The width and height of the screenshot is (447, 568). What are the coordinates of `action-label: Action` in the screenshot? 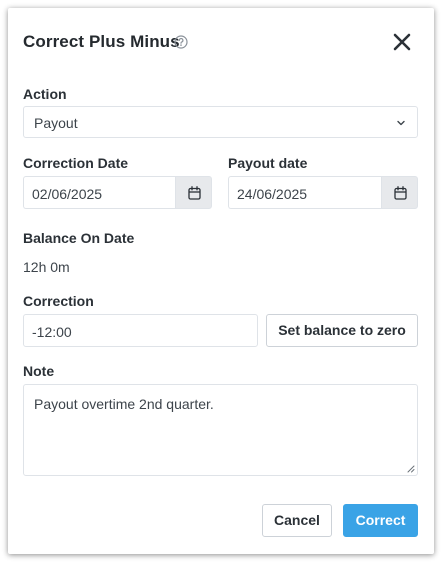 It's located at (45, 94).